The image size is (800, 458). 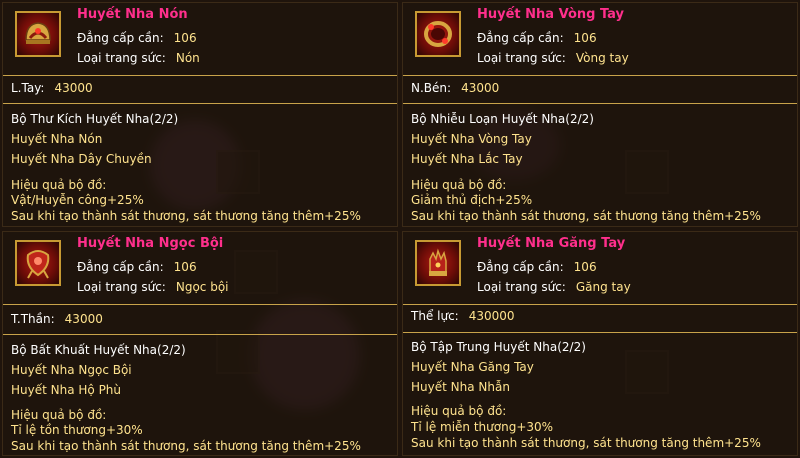 What do you see at coordinates (472, 367) in the screenshot?
I see `set-item: Huyết Nha Găng Tay` at bounding box center [472, 367].